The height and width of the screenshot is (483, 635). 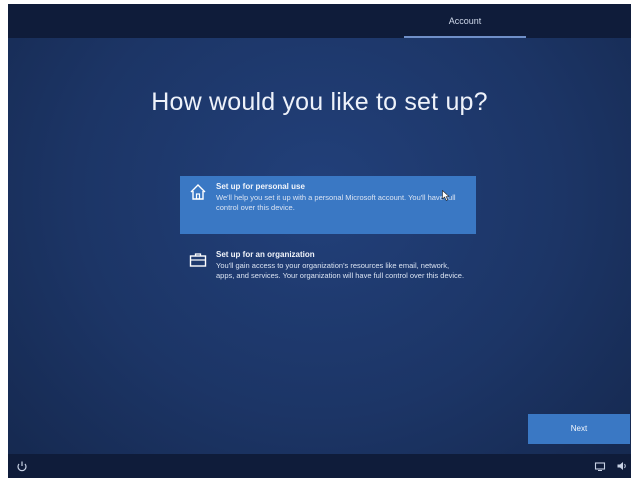 I want to click on volume-icon, so click(x=622, y=466).